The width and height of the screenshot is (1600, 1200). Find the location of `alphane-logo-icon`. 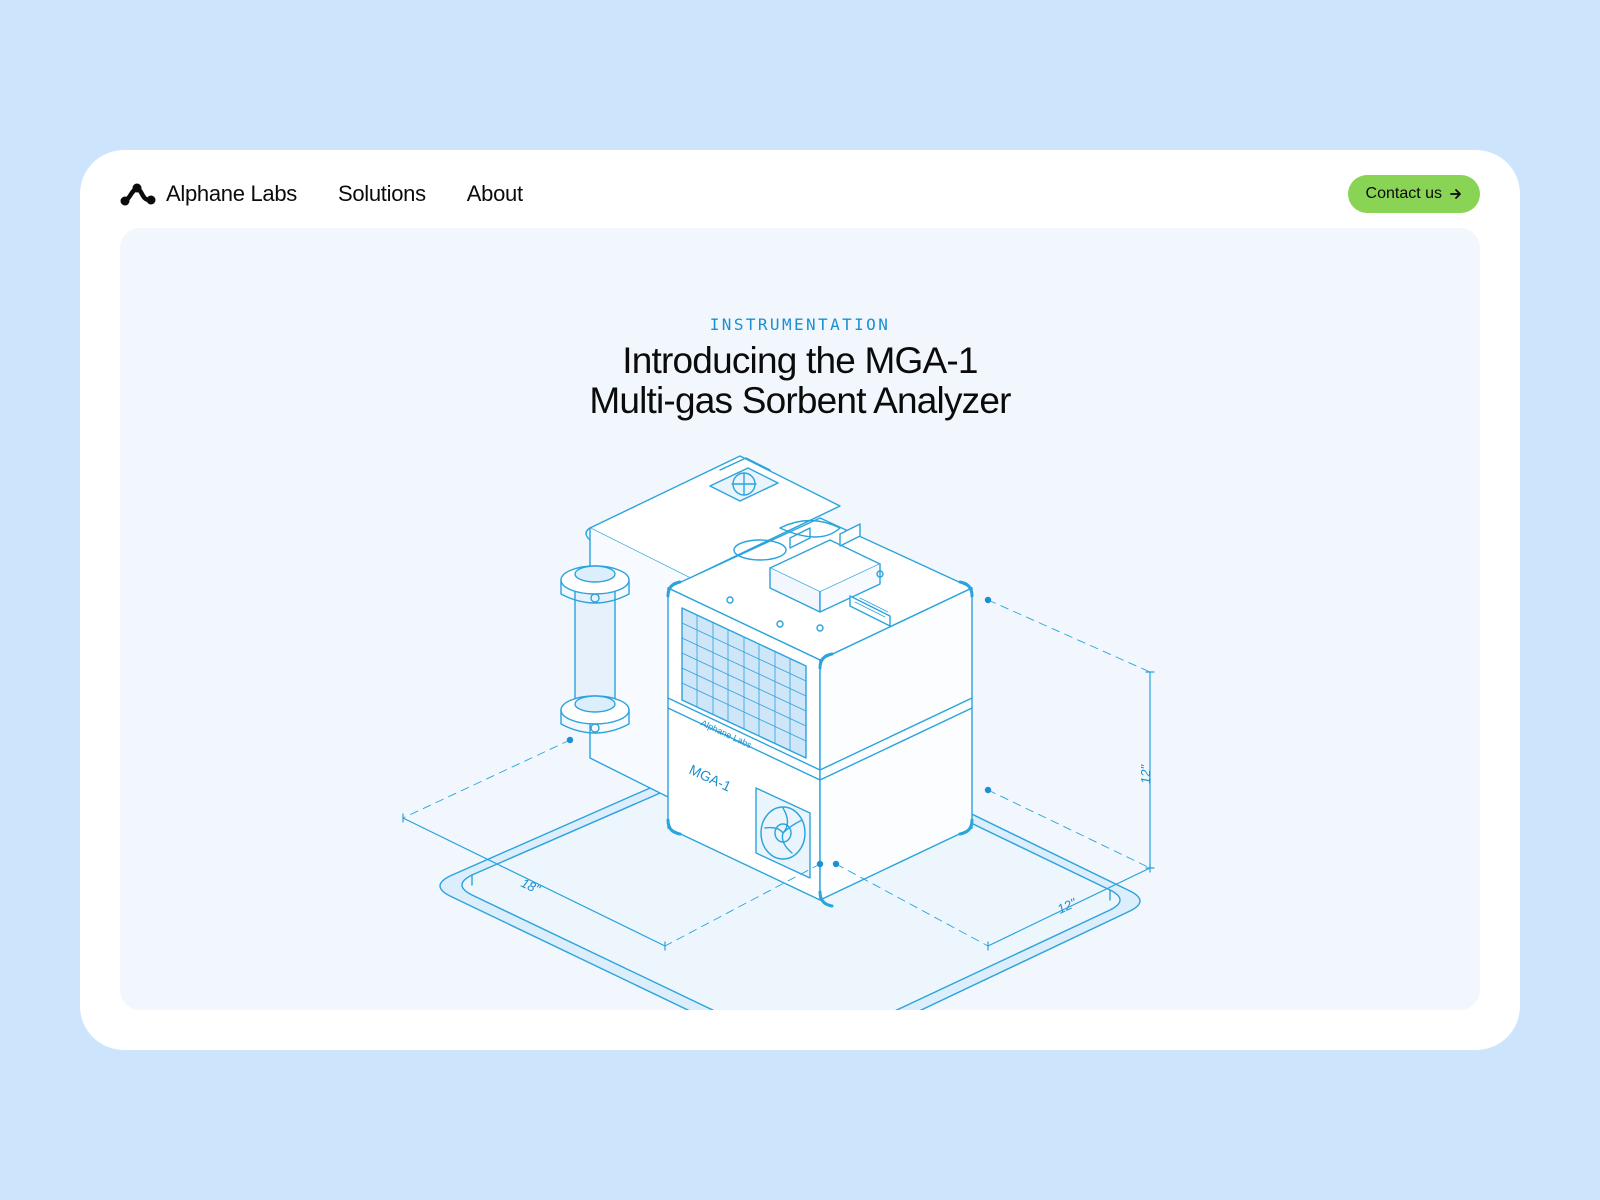

alphane-logo-icon is located at coordinates (138, 194).